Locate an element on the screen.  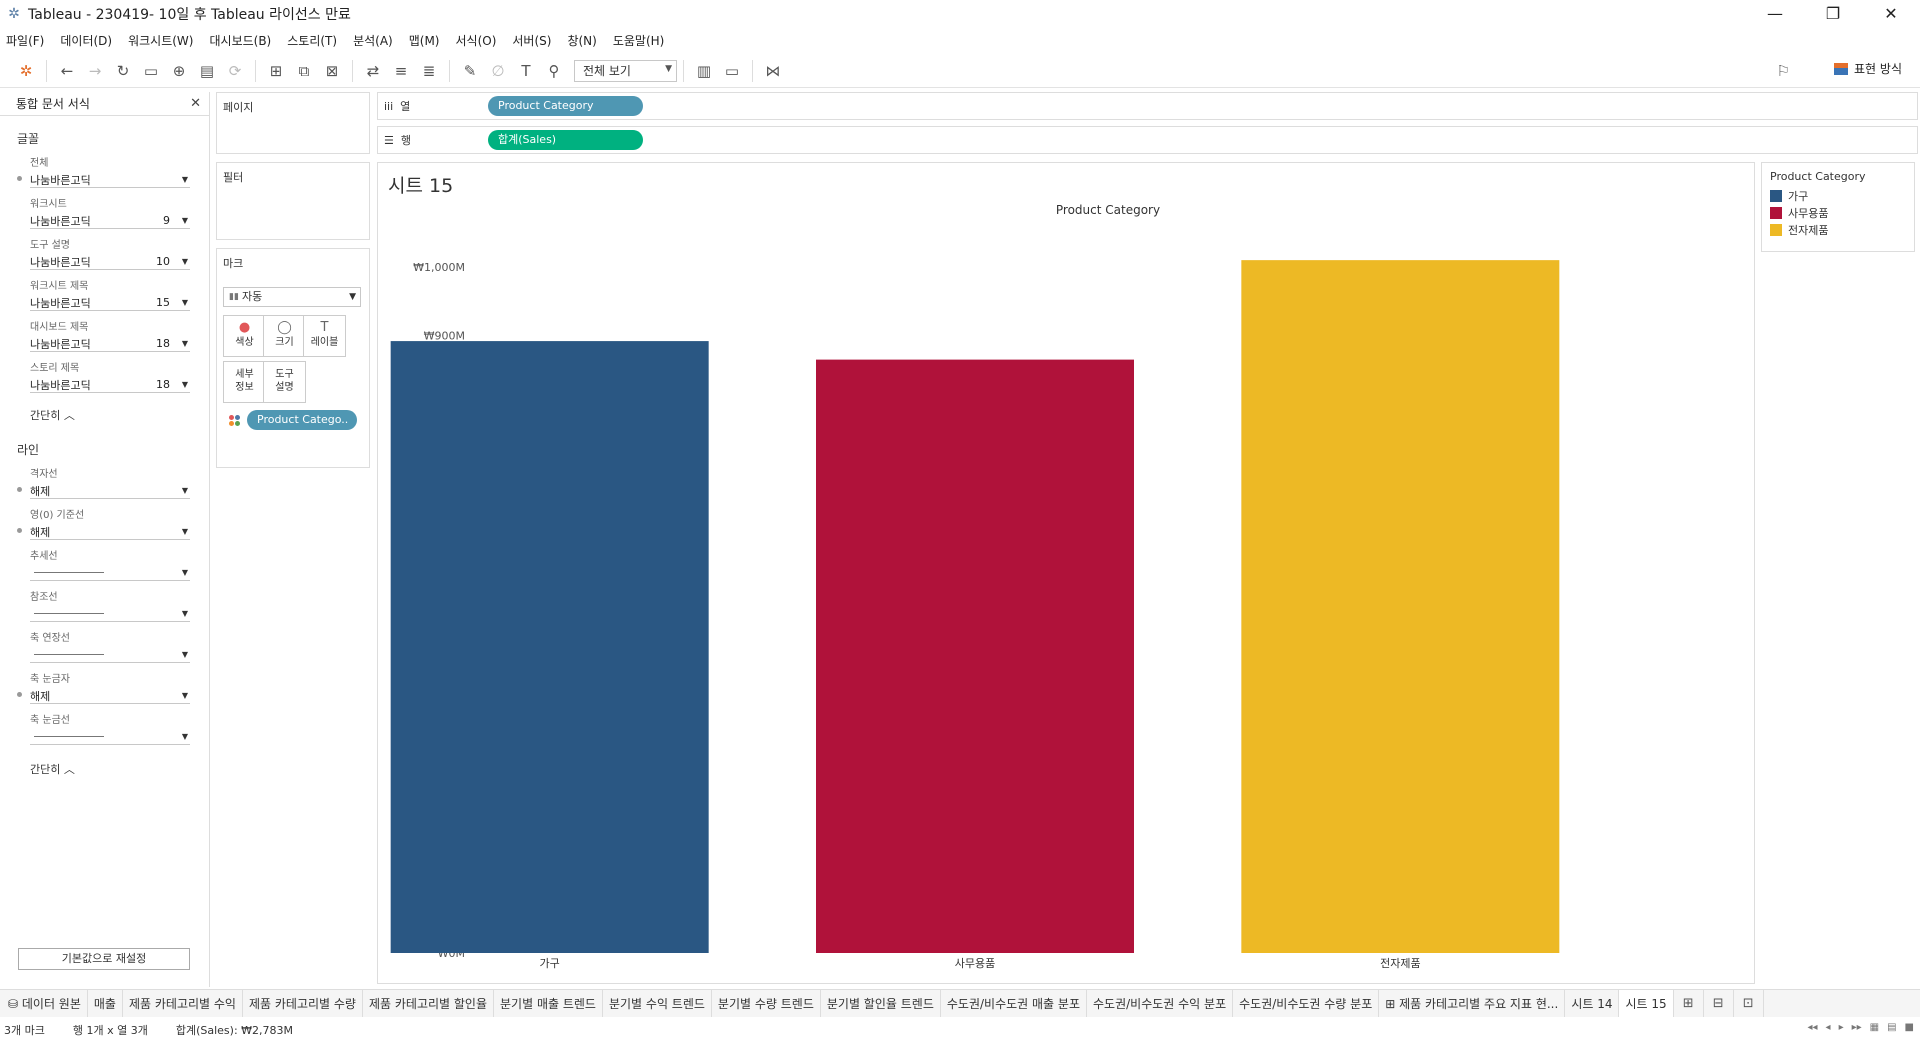
show-me-button: 표현 방식 is located at coordinates (1868, 68).